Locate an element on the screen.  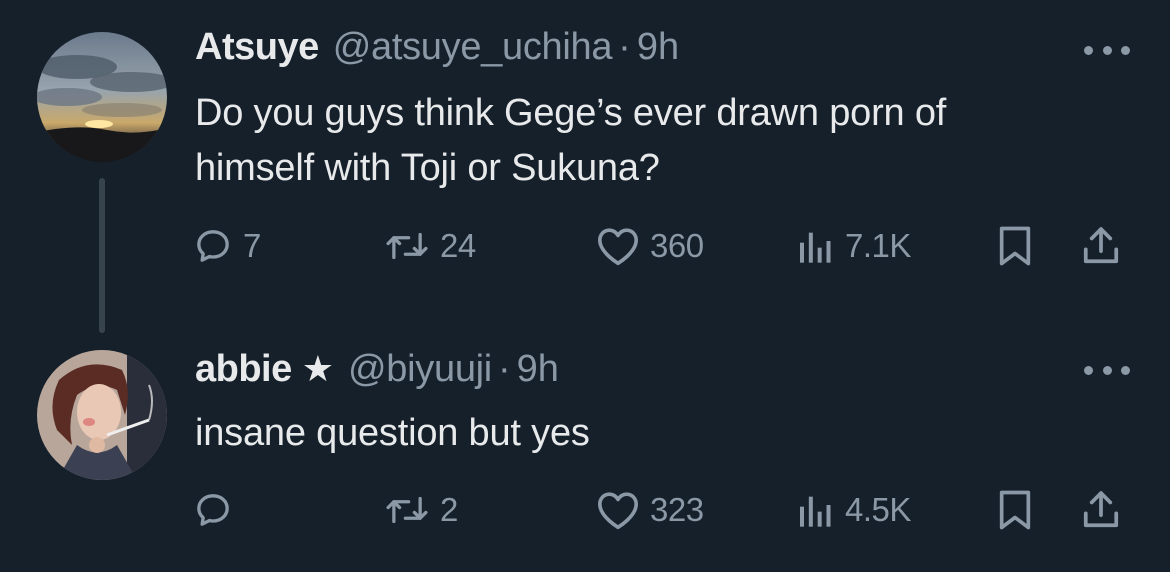
retweet-count: 2 is located at coordinates (449, 509).